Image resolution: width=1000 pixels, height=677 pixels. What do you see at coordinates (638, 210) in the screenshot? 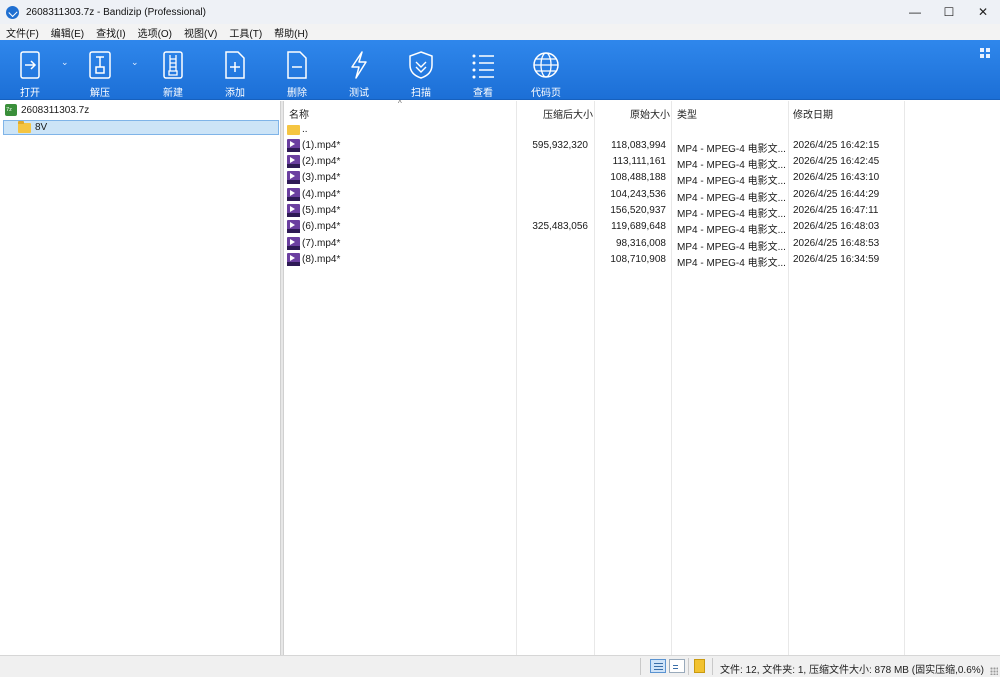
I see `file-size: 156,520,937` at bounding box center [638, 210].